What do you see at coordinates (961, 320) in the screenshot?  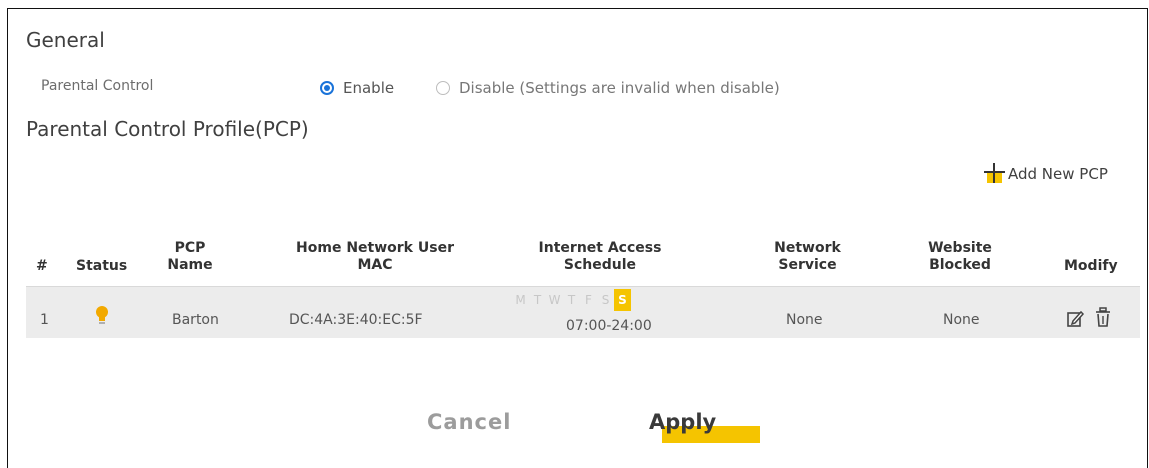 I see `row-website-blocked: None` at bounding box center [961, 320].